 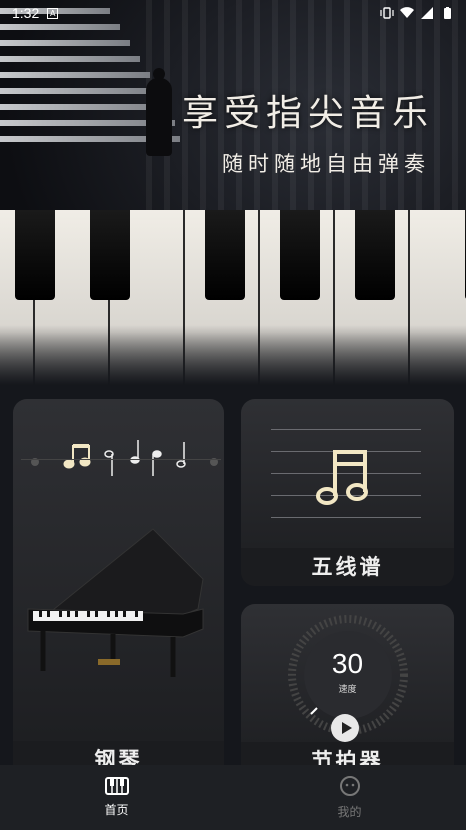 What do you see at coordinates (53, 13) in the screenshot?
I see `notification-icon: A` at bounding box center [53, 13].